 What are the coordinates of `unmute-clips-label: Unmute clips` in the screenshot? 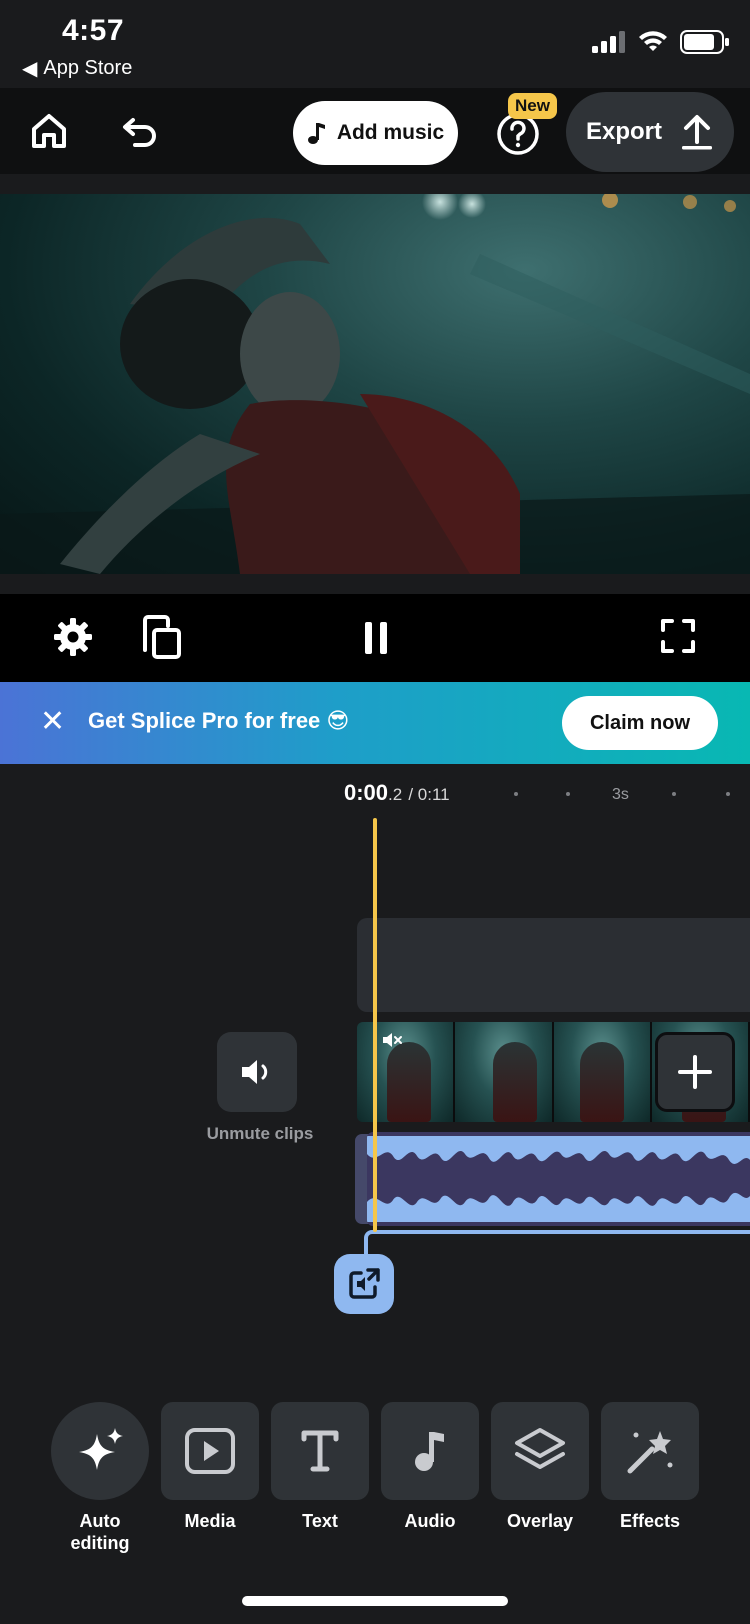 It's located at (260, 1133).